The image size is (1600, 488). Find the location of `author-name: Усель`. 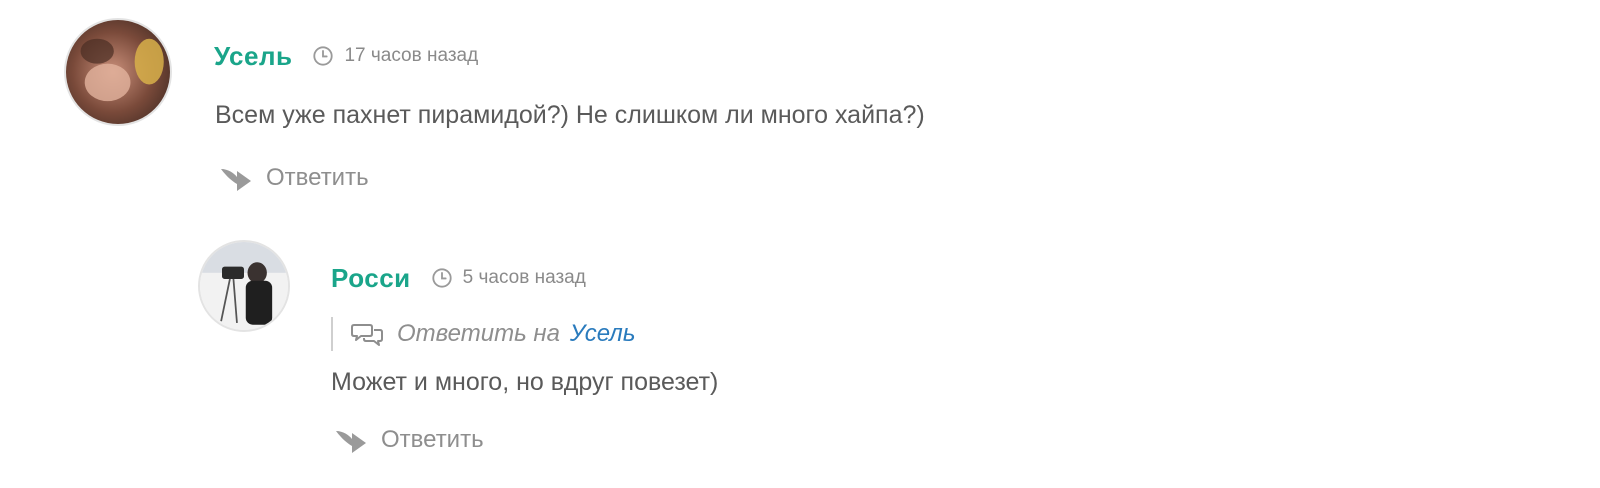

author-name: Усель is located at coordinates (253, 56).